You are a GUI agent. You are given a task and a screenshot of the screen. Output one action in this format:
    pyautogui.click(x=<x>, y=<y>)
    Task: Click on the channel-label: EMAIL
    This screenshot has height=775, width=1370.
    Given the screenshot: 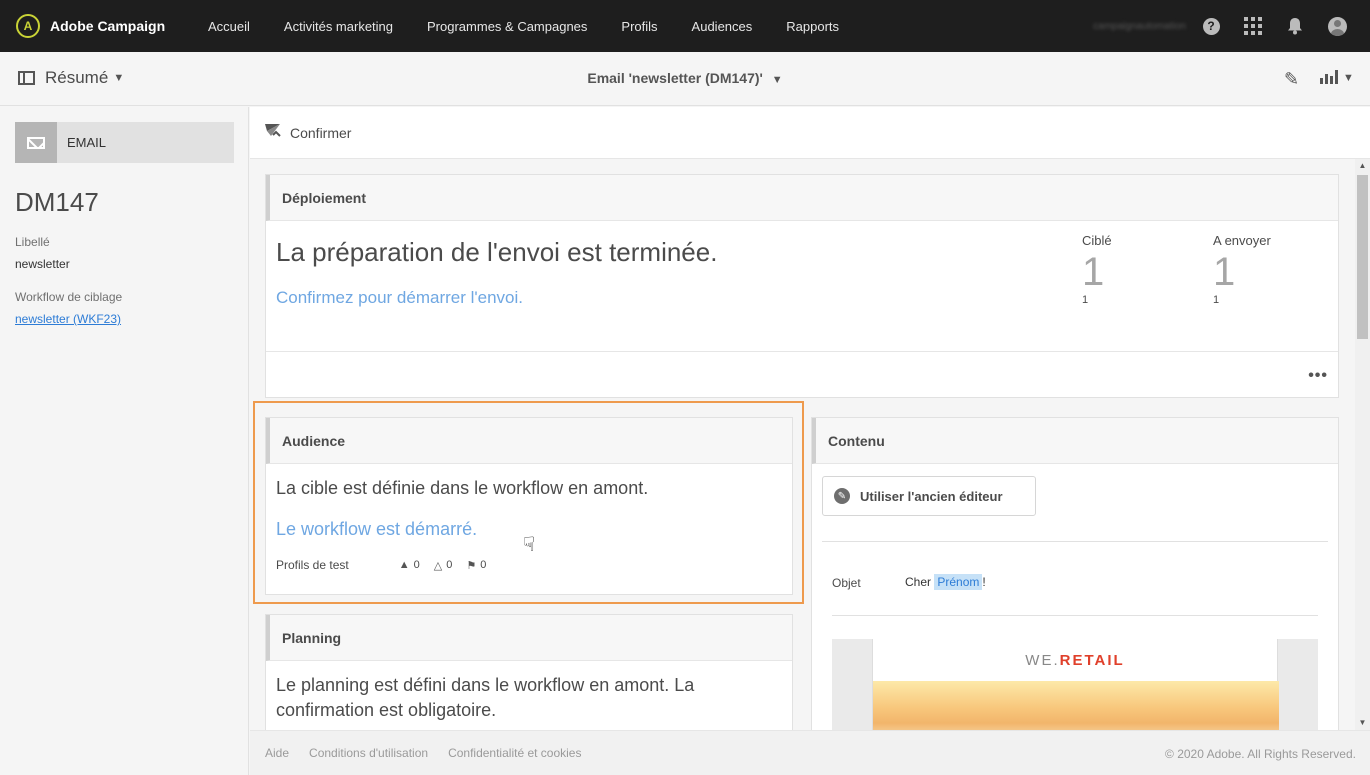 What is the action you would take?
    pyautogui.click(x=87, y=142)
    